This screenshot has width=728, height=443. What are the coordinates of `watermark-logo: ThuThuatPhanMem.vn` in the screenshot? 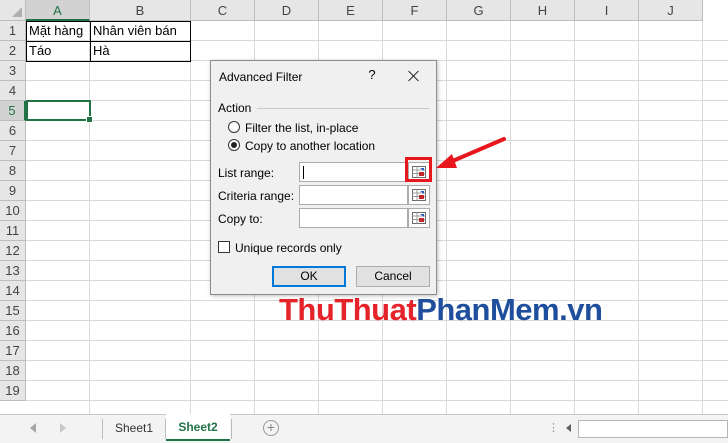 It's located at (441, 309).